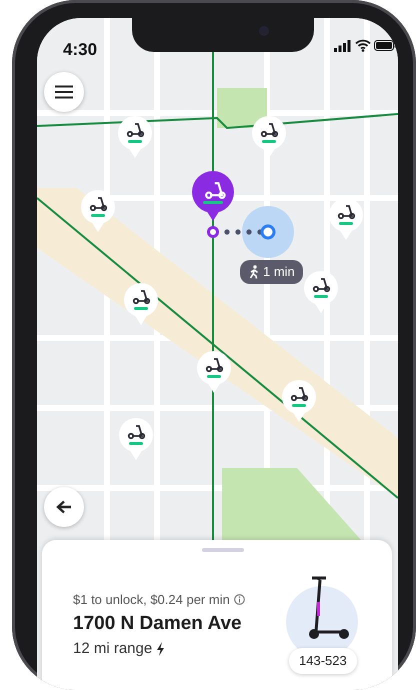 The image size is (416, 690). I want to click on back-arrow-icon, so click(64, 507).